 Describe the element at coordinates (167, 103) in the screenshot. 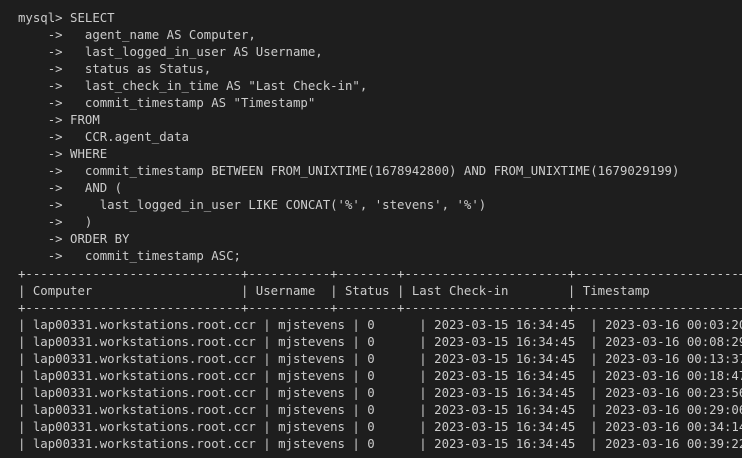

I see `query-line: -> commit_timestamp AS "Timestamp"` at that location.